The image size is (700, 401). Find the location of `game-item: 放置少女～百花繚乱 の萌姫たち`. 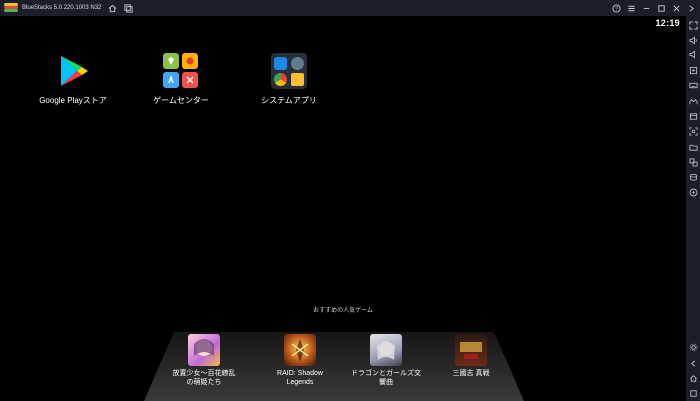

game-item: 放置少女～百花繚乱 の萌姫たち is located at coordinates (204, 360).